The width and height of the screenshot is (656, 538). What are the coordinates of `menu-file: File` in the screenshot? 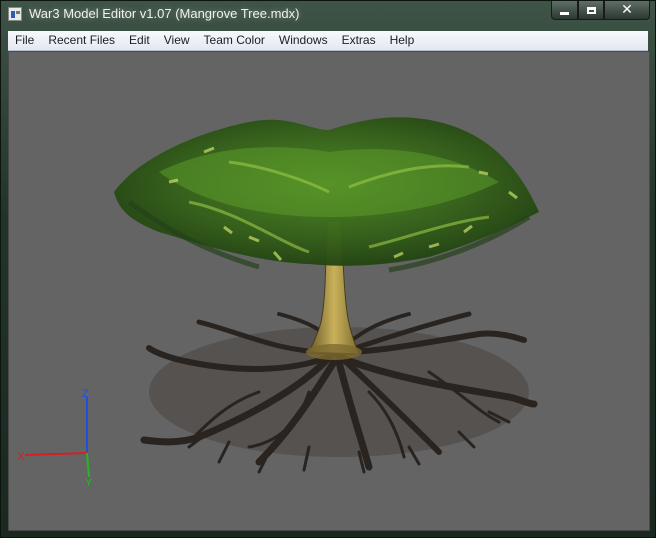 It's located at (24, 40).